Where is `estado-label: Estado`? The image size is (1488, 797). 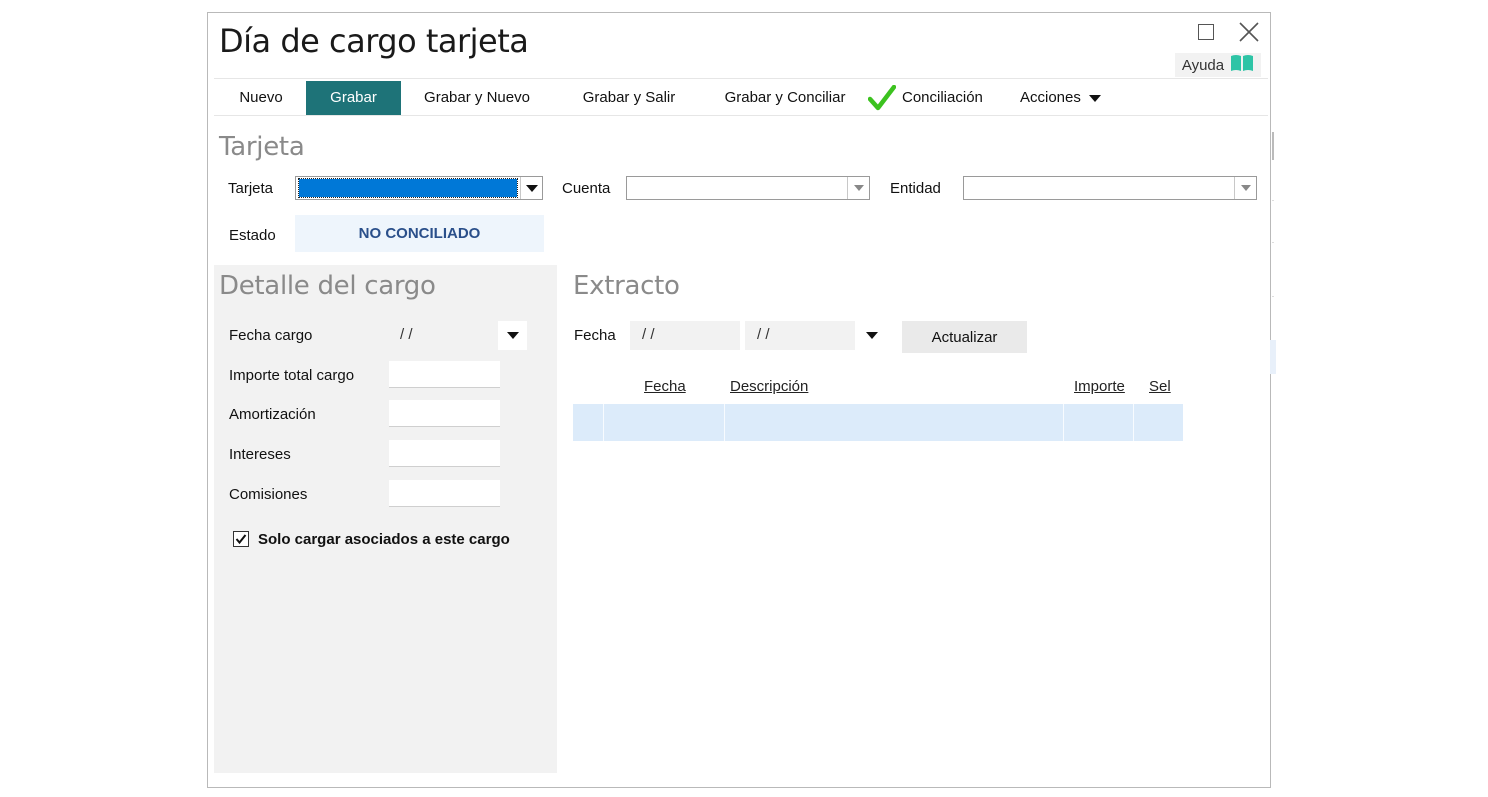 estado-label: Estado is located at coordinates (252, 235).